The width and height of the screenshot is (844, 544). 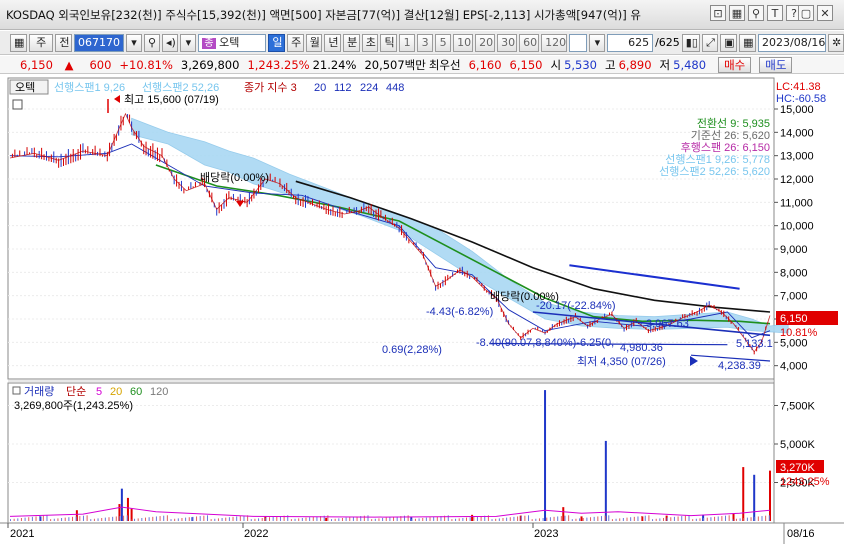 What do you see at coordinates (39, 391) in the screenshot?
I see `volume-title: 거래량` at bounding box center [39, 391].